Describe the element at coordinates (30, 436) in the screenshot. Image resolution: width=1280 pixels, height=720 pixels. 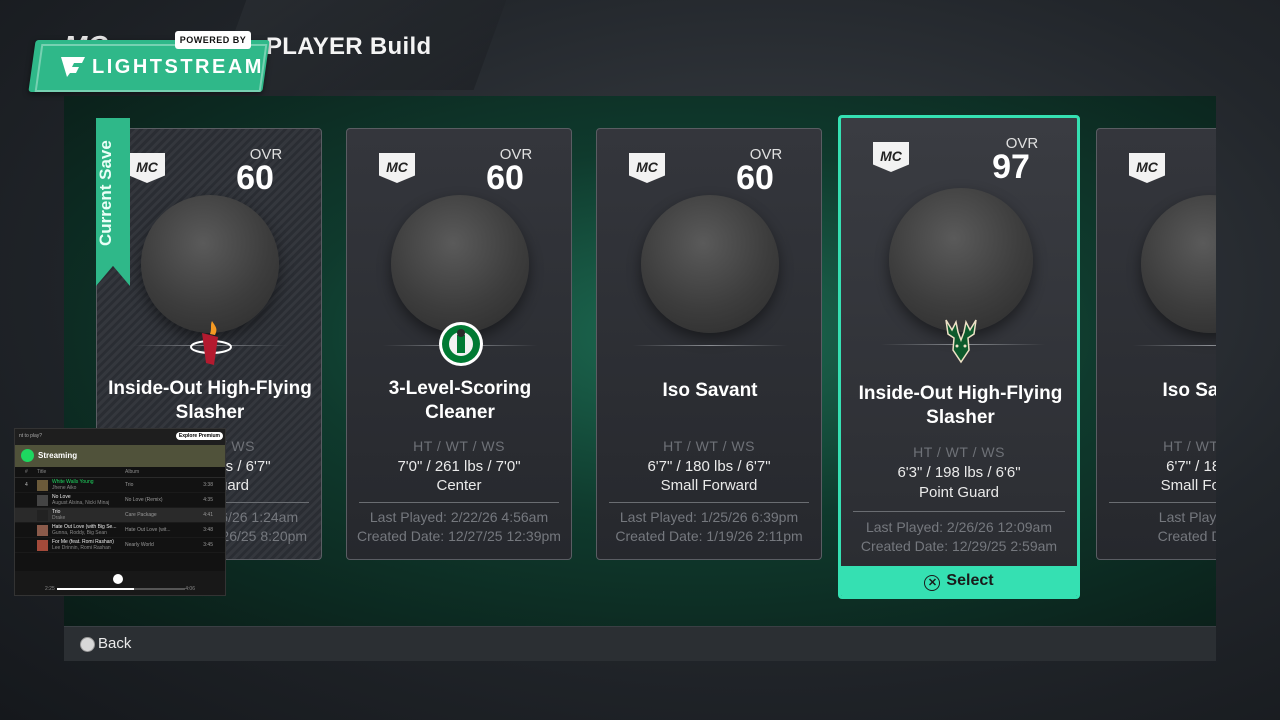
I see `spotify-search-hint: nt to play?` at that location.